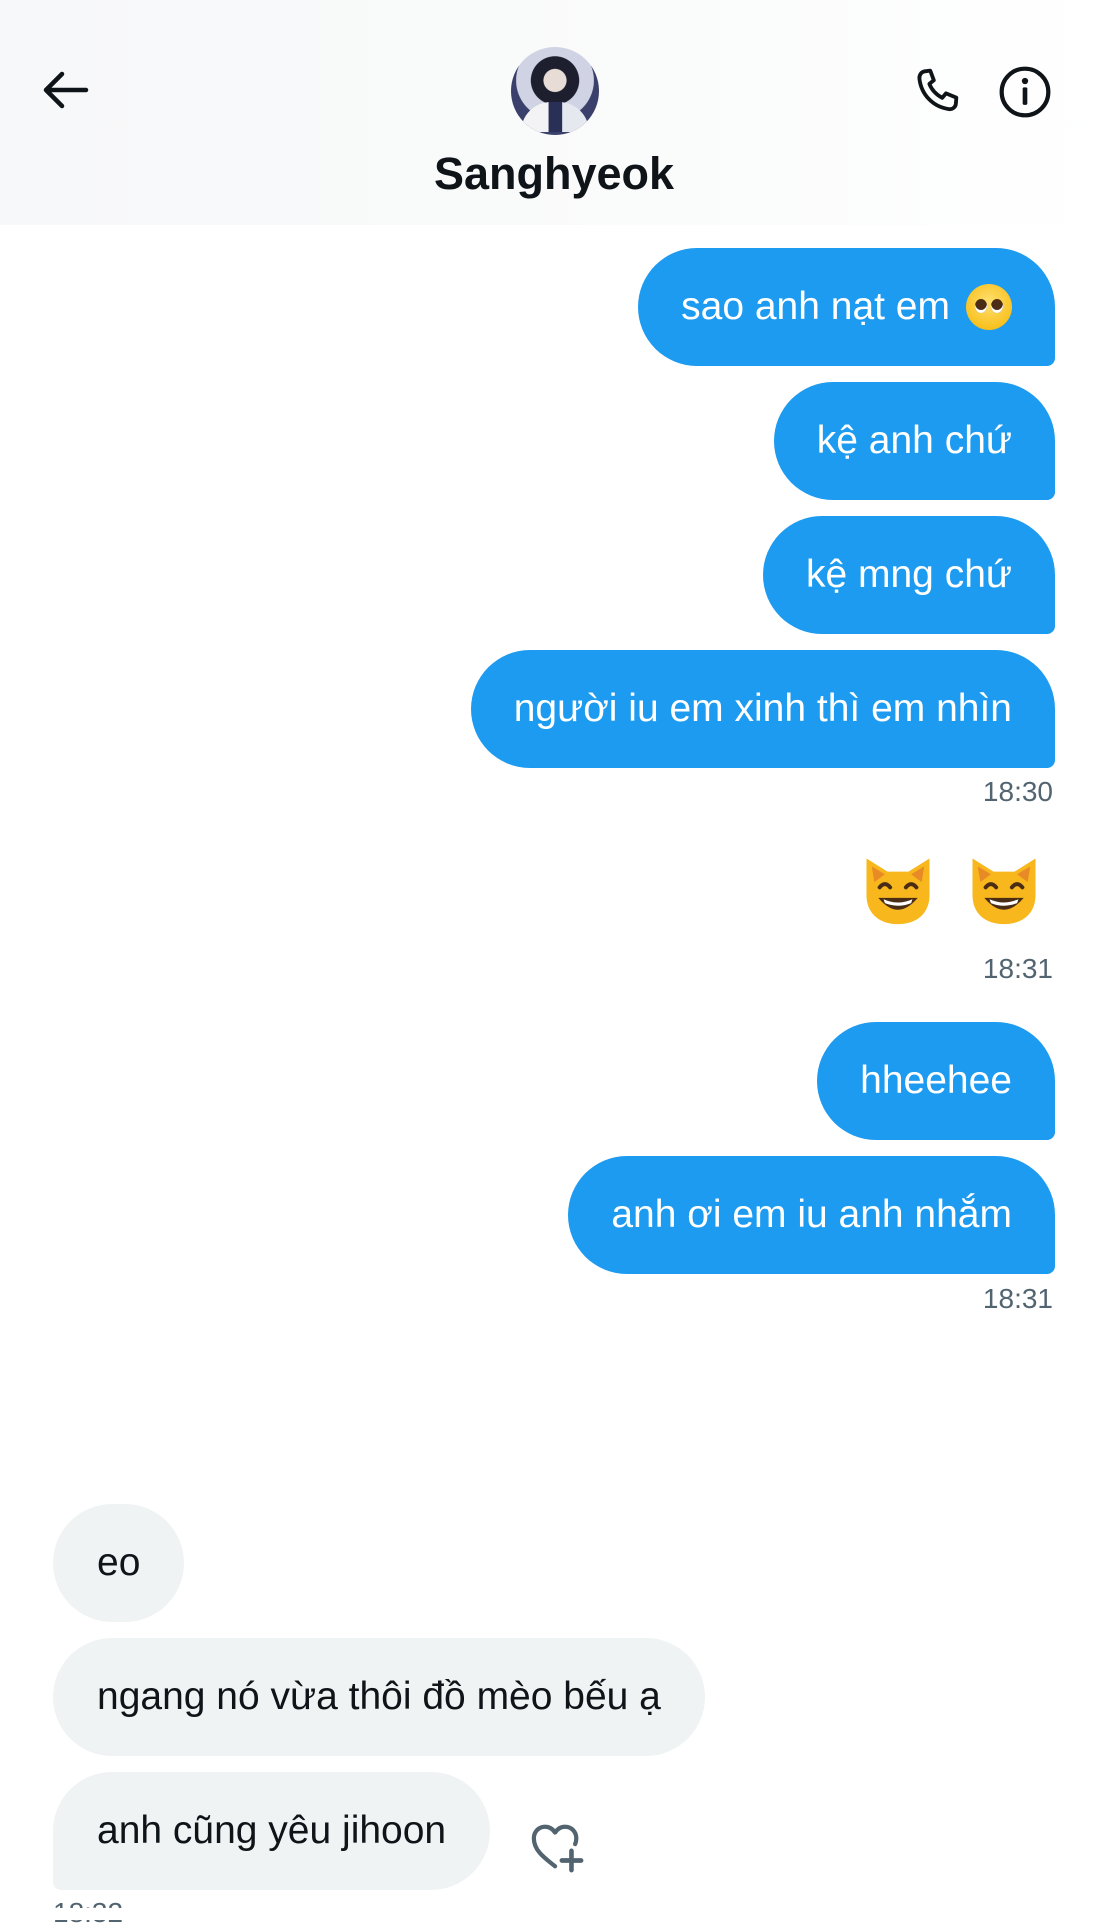  I want to click on message-bubble-outgoing: anh ơi em iu anh nhắm, so click(811, 1215).